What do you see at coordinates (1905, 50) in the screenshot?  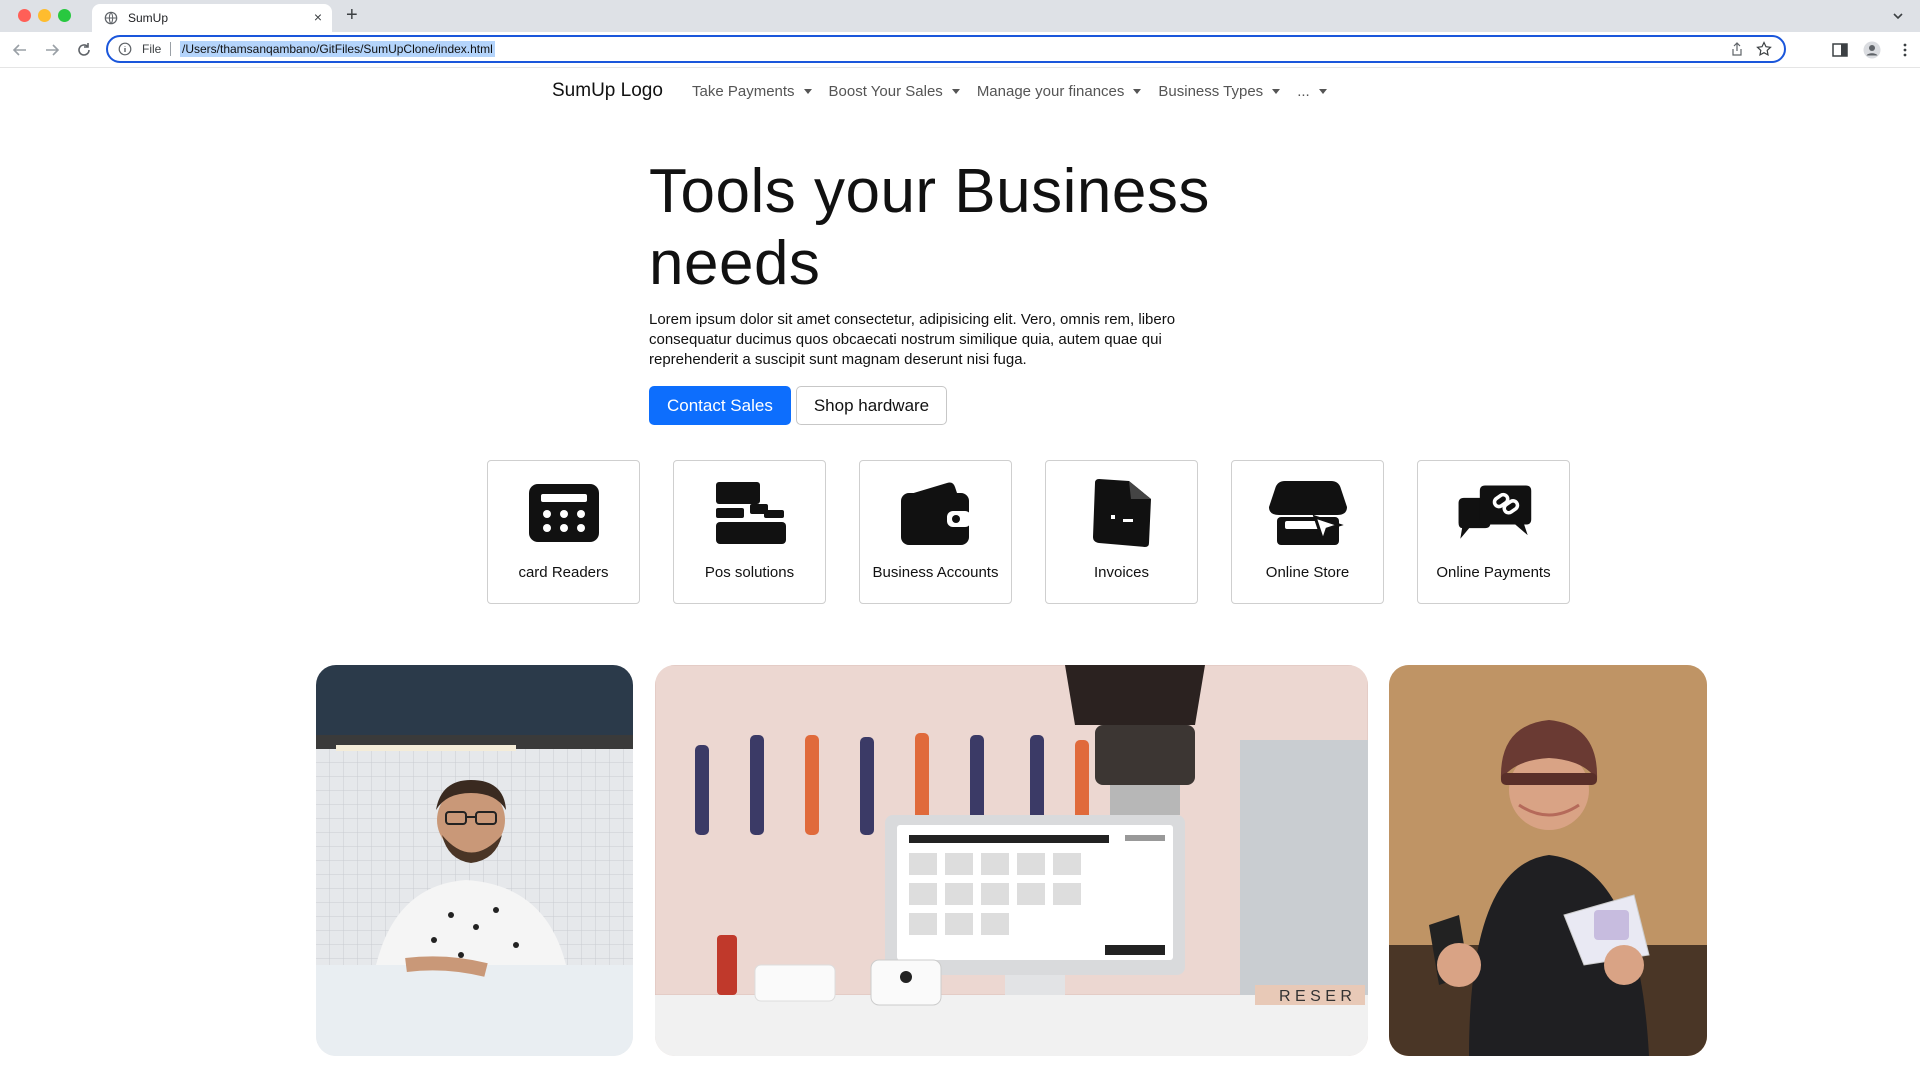 I see `kebab-menu-icon` at bounding box center [1905, 50].